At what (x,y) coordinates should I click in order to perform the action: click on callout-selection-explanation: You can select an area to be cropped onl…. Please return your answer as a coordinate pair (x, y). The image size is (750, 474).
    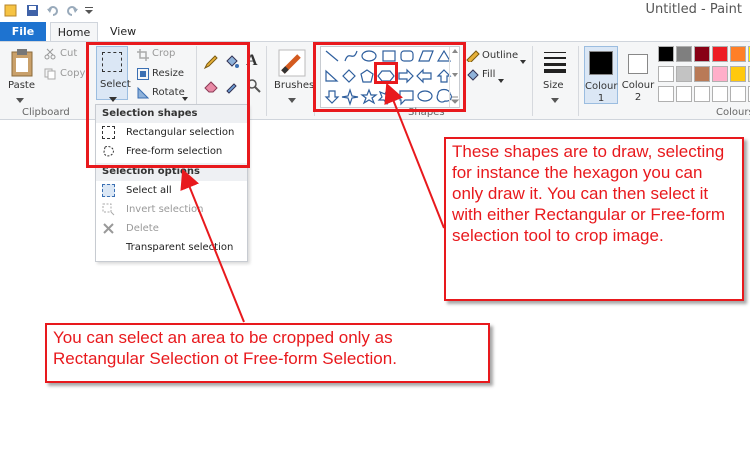
    Looking at the image, I should click on (267, 353).